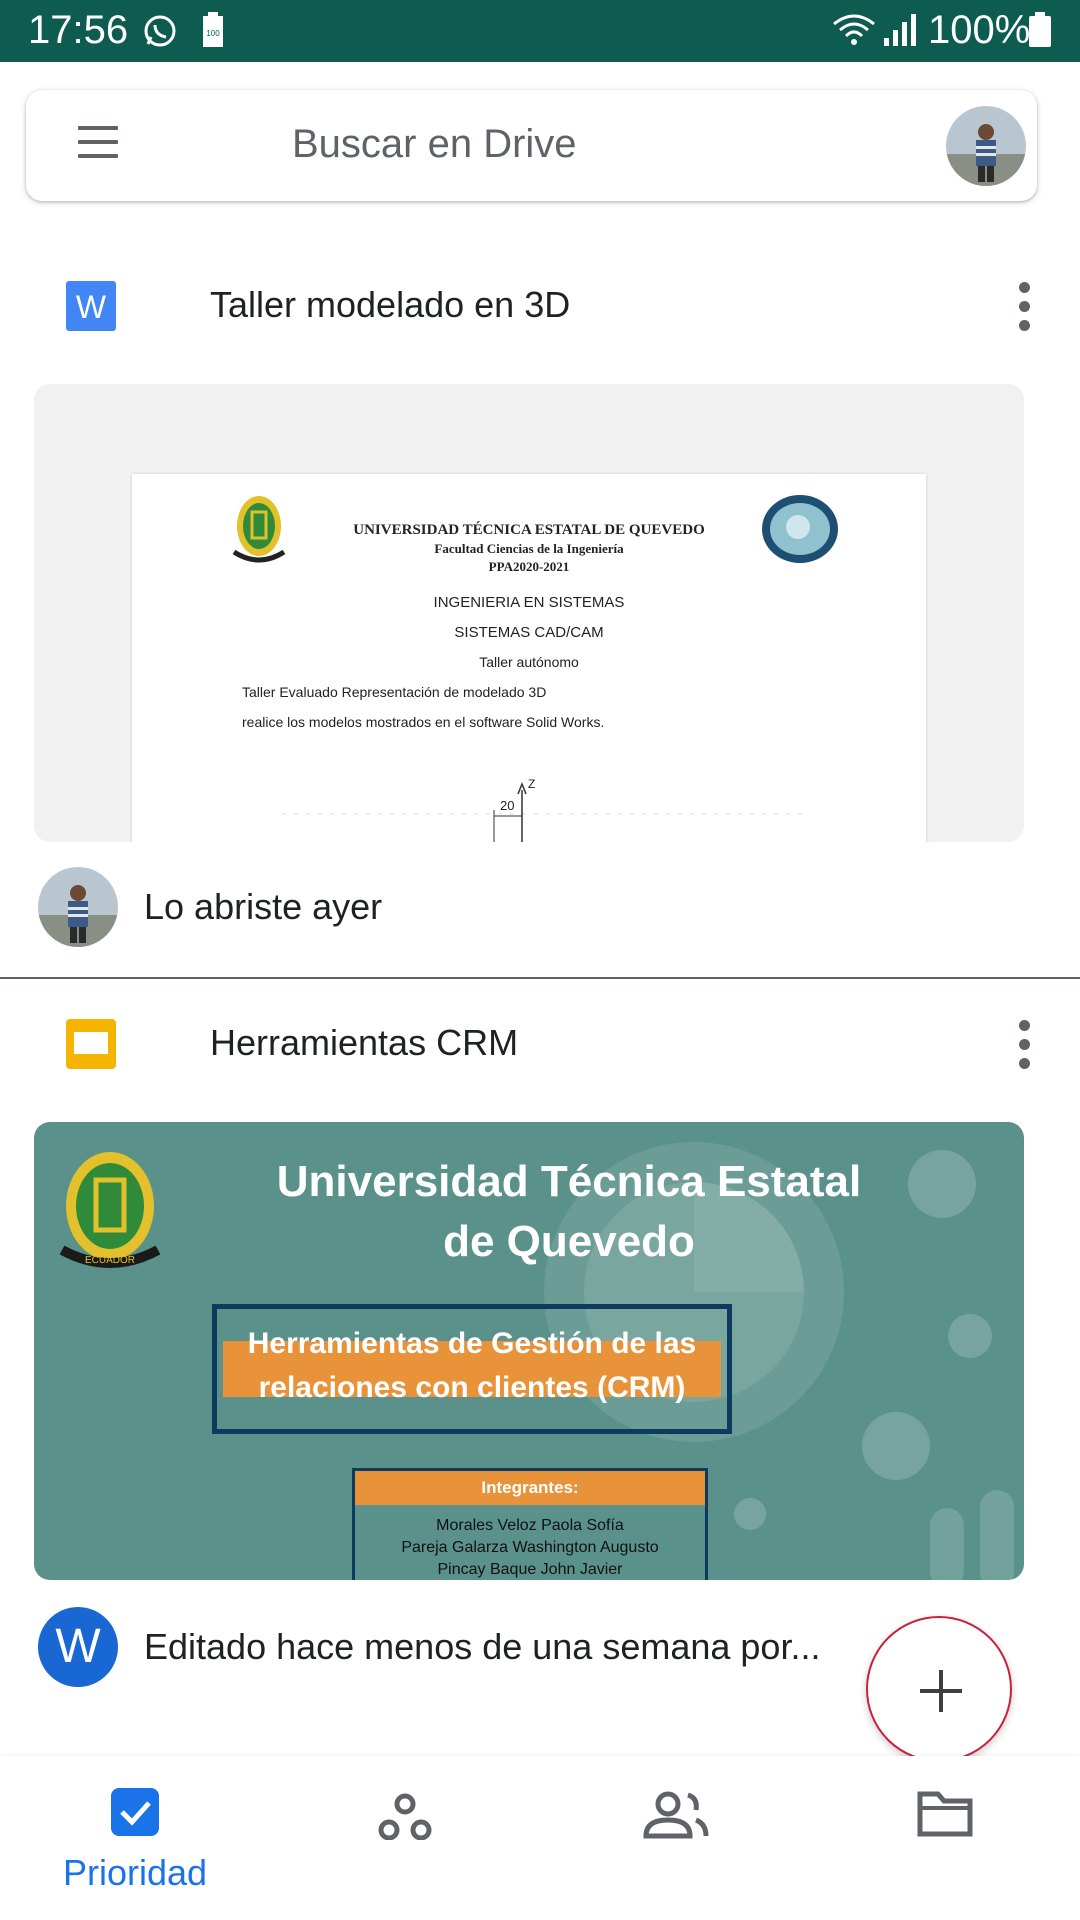  I want to click on file-title: Taller modelado en 3D, so click(390, 305).